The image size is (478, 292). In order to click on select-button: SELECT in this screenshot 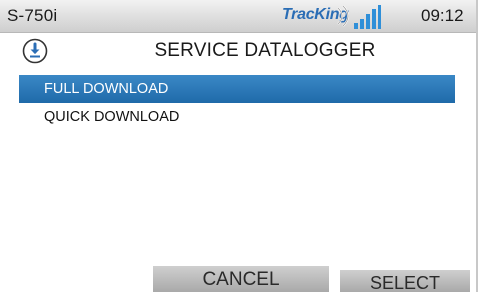, I will do `click(405, 281)`.